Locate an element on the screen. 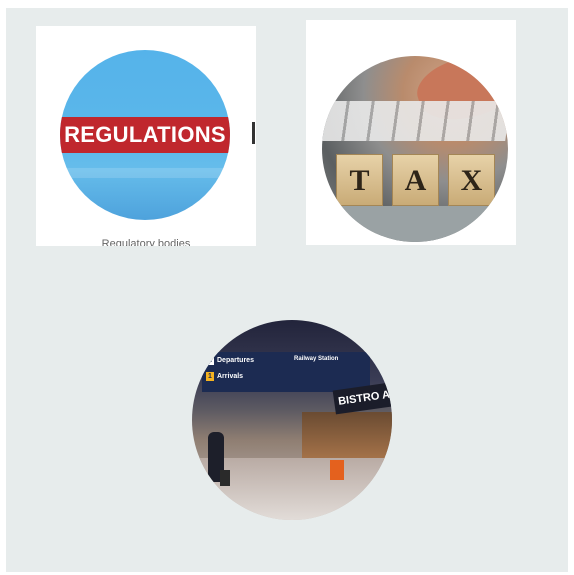 This screenshot has width=574, height=575. regulations-card: REGULATIONS Regulatory bodies is located at coordinates (146, 136).